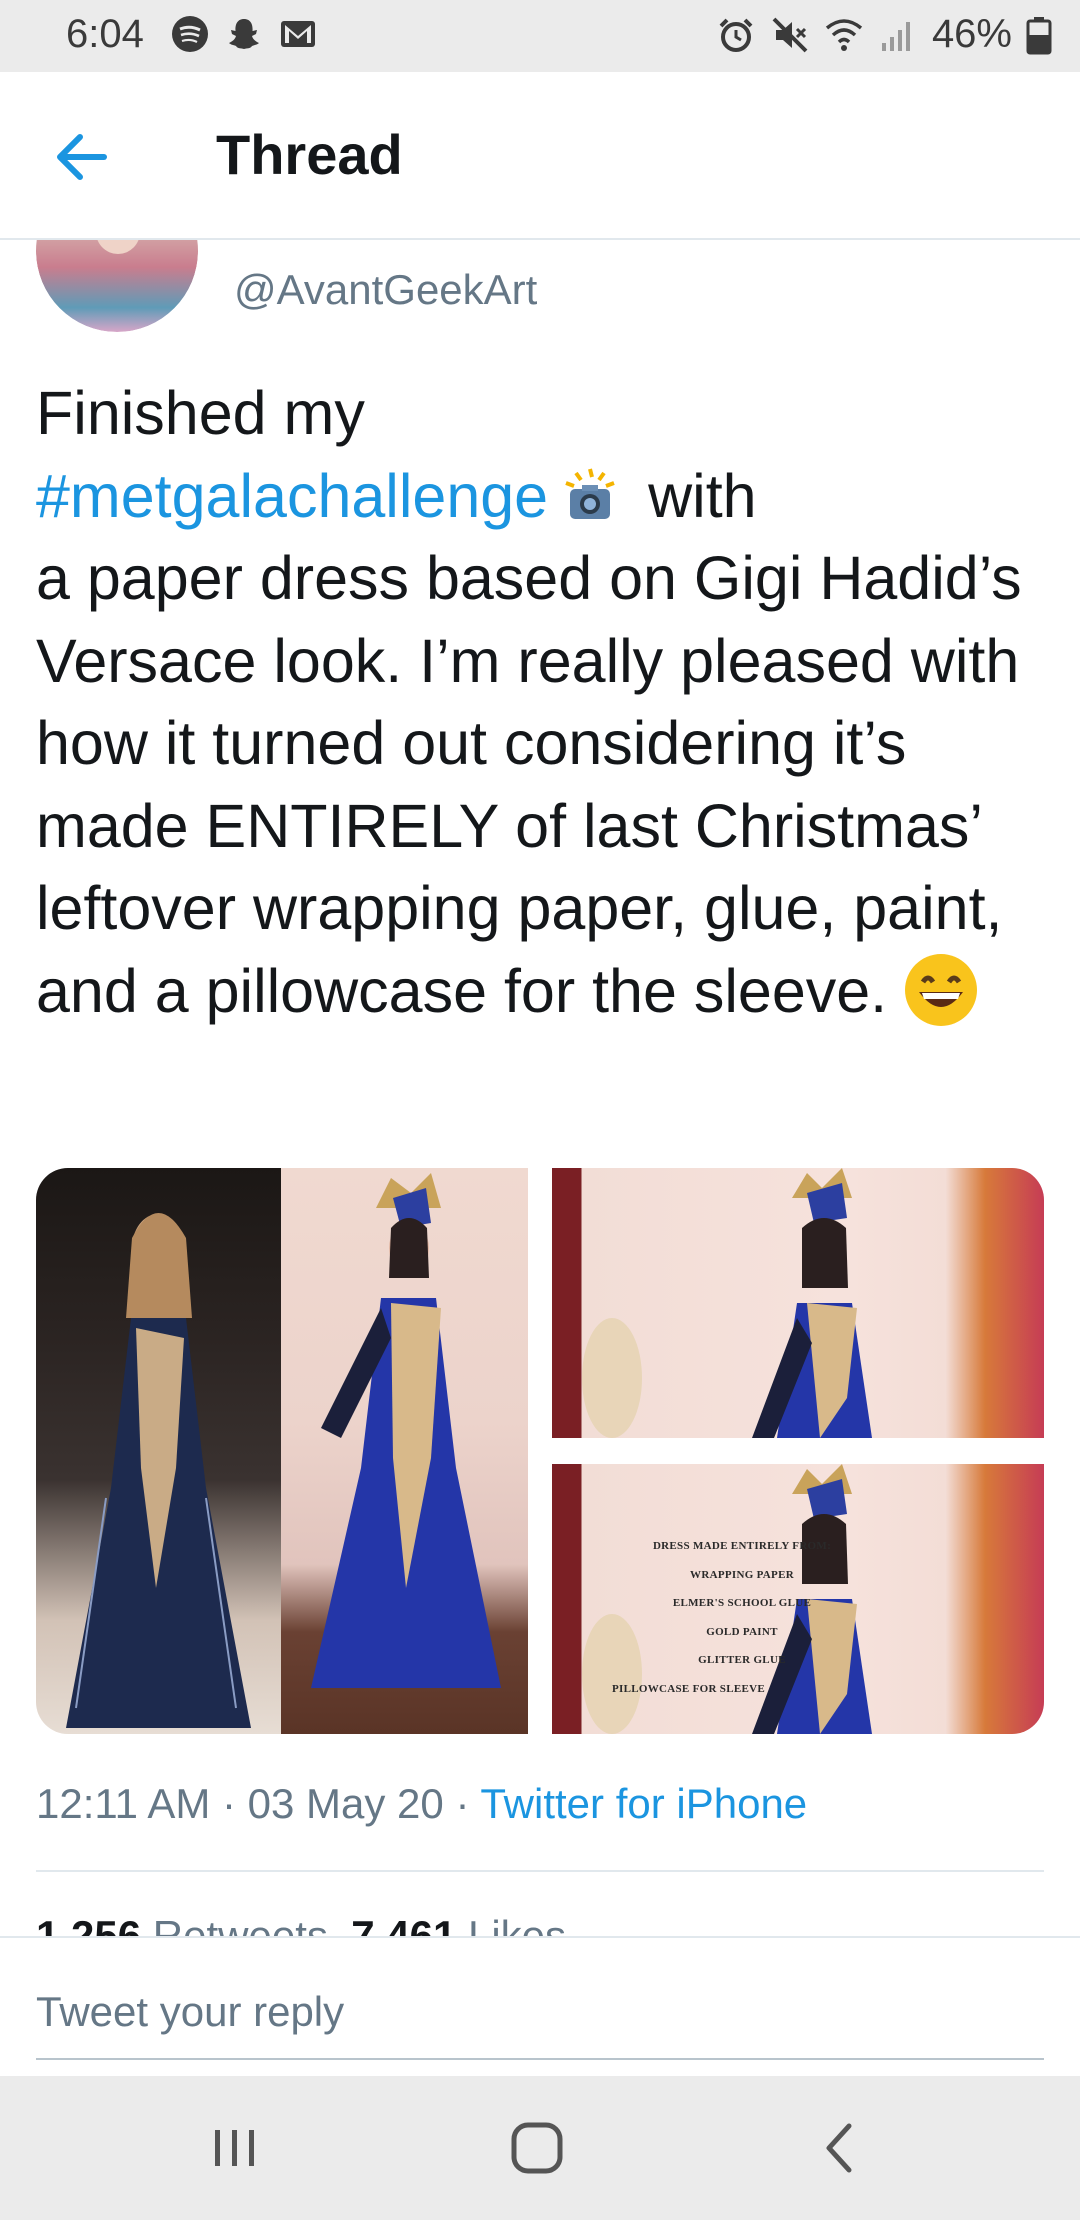  I want to click on status-bar: 6:04 46%, so click(540, 36).